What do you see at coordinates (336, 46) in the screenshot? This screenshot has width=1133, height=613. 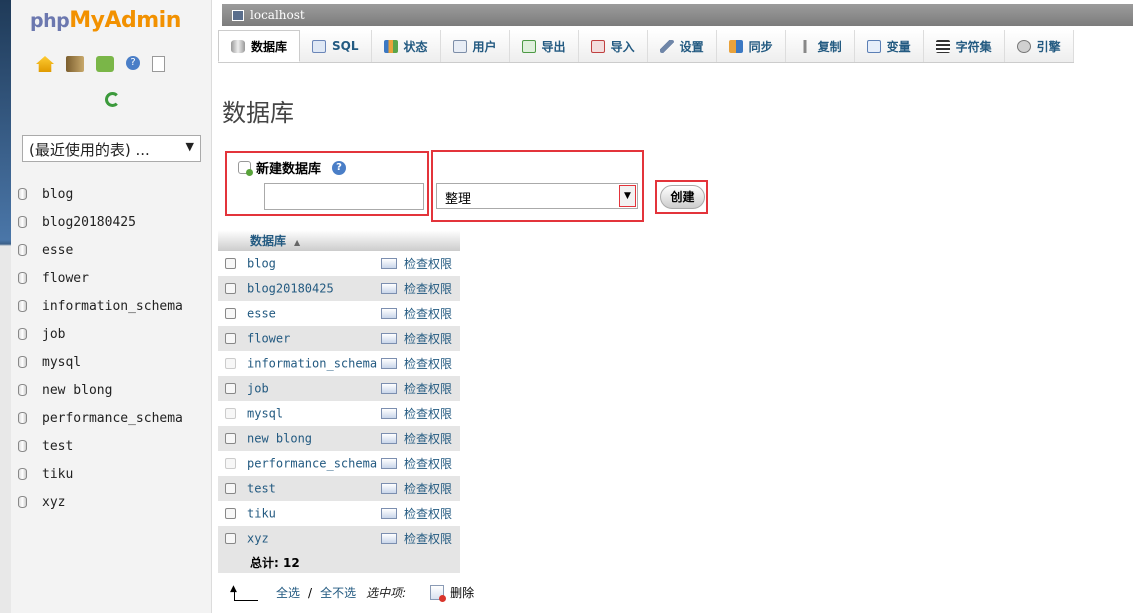 I see `tab-sql: SQL` at bounding box center [336, 46].